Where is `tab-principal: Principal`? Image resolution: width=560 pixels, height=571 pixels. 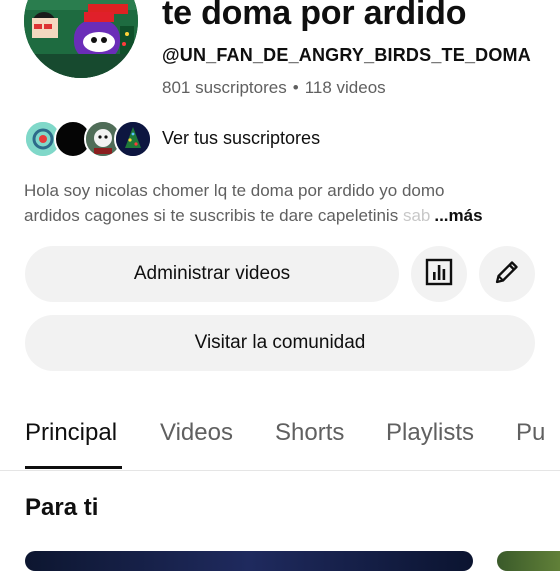 tab-principal: Principal is located at coordinates (71, 433).